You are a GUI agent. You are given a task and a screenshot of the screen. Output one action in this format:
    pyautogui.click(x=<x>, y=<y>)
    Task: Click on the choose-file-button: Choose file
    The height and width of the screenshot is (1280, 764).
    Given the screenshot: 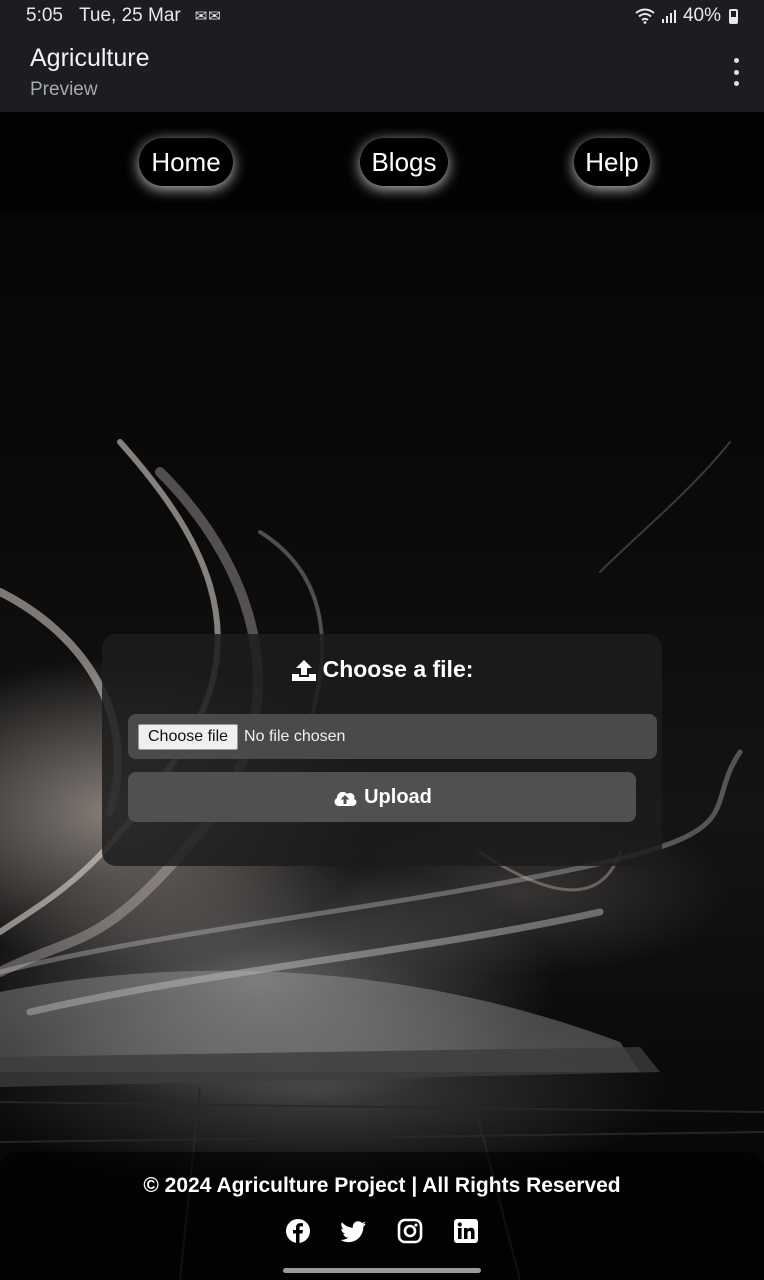 What is the action you would take?
    pyautogui.click(x=188, y=736)
    